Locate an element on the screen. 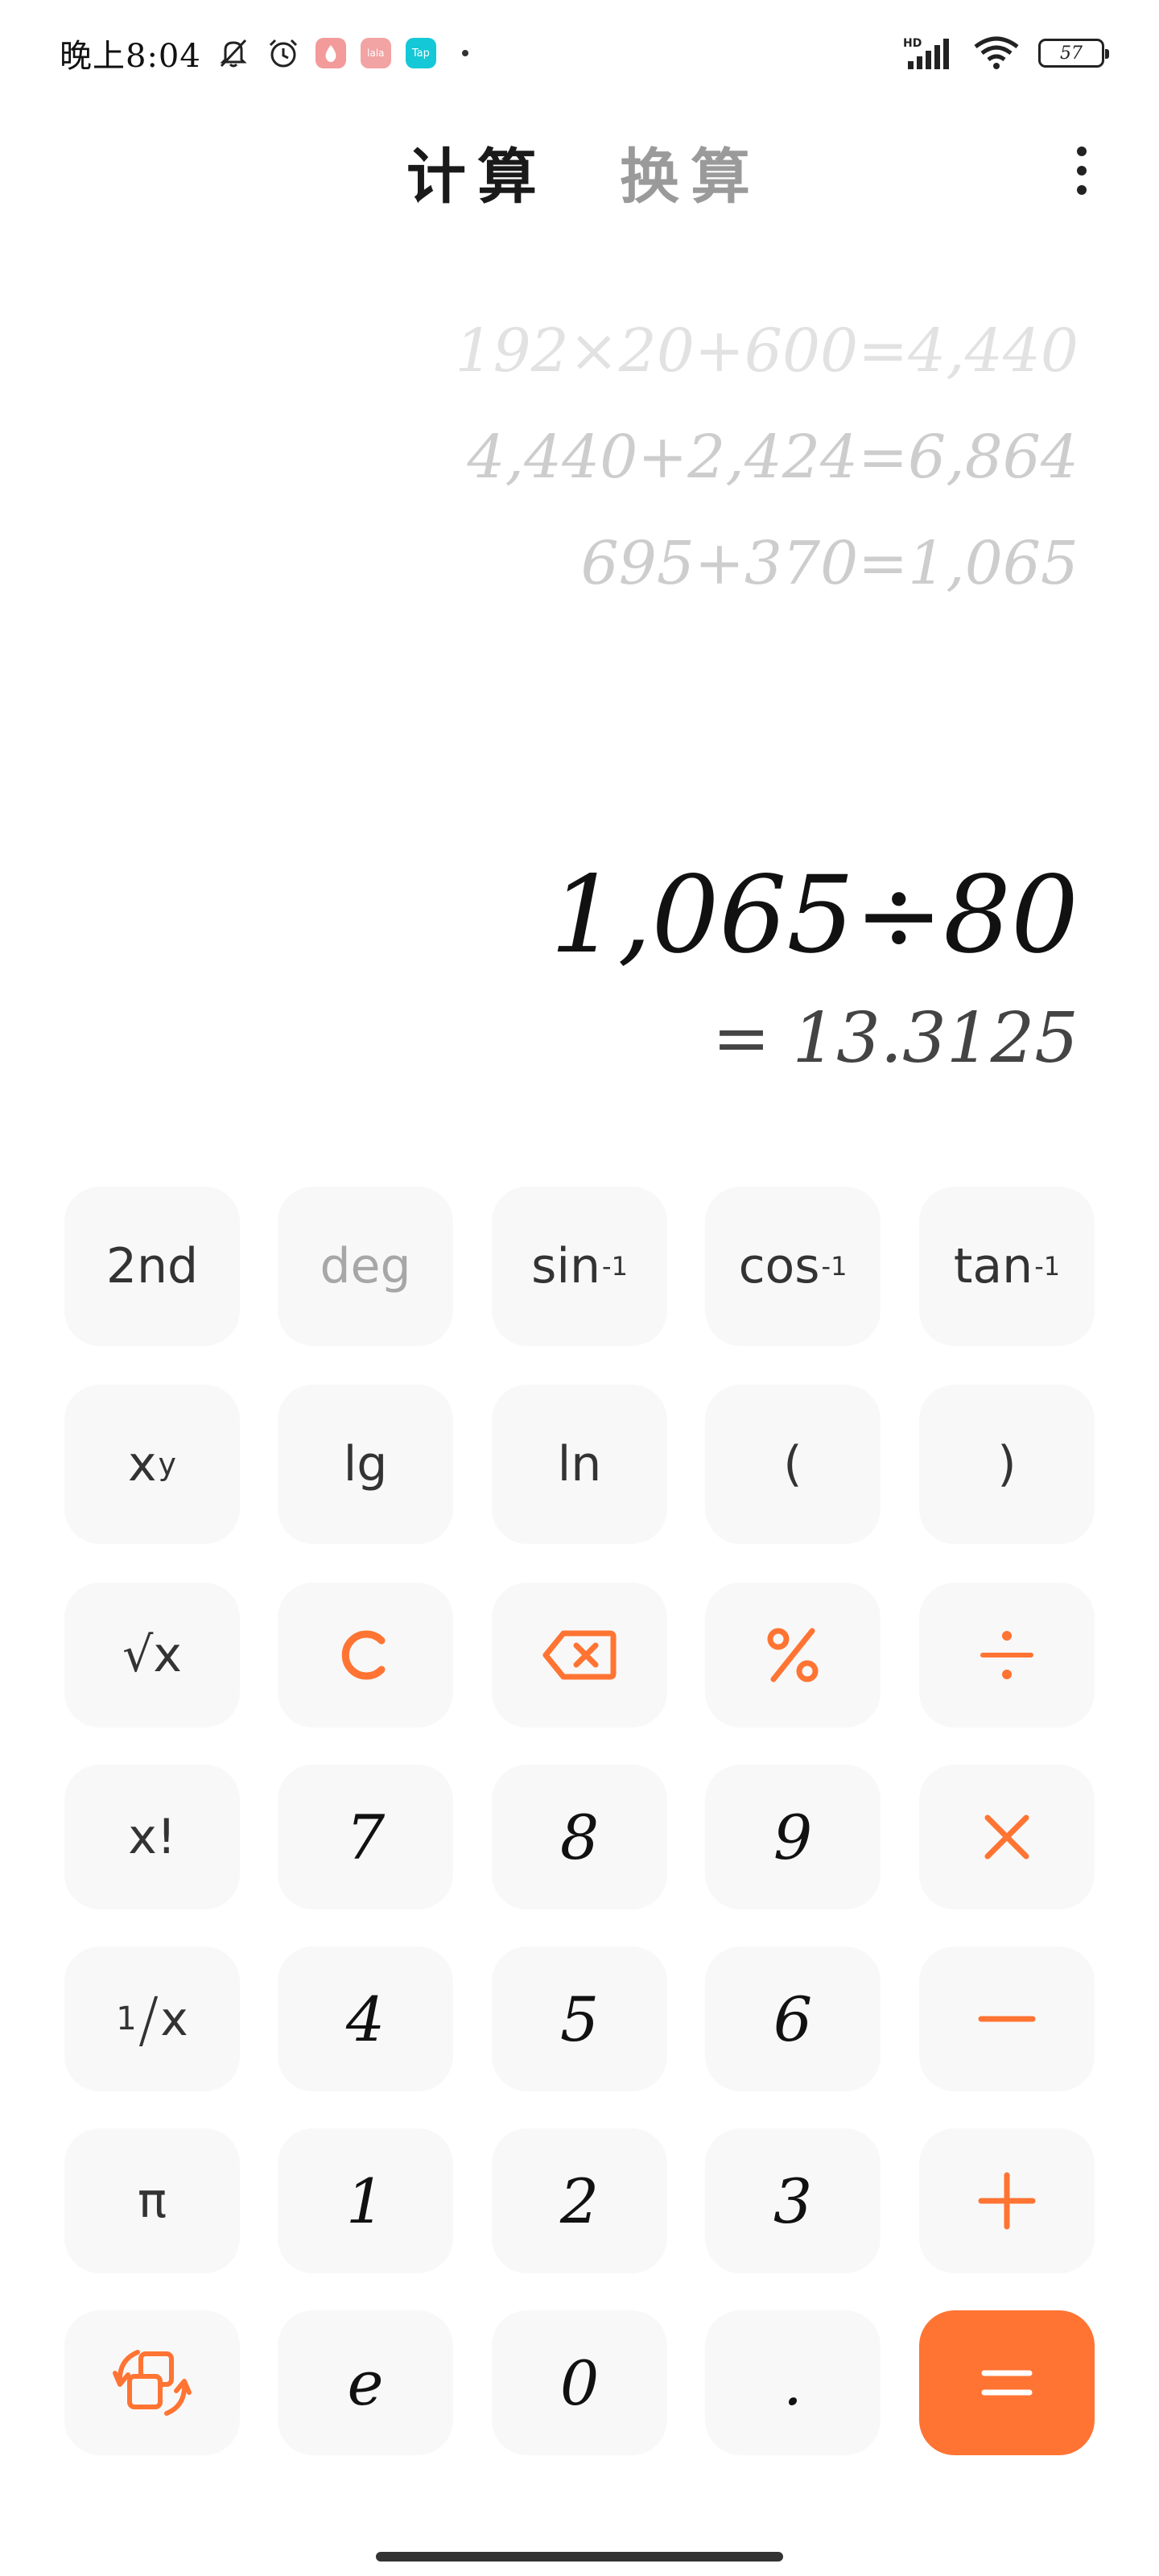  euler-e-button: e is located at coordinates (365, 2382).